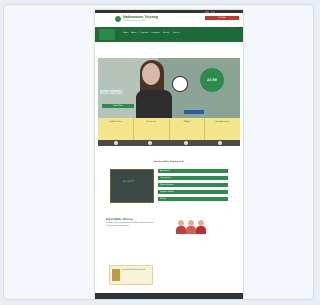  I want to click on nav-item-home: Home, so click(125, 33).